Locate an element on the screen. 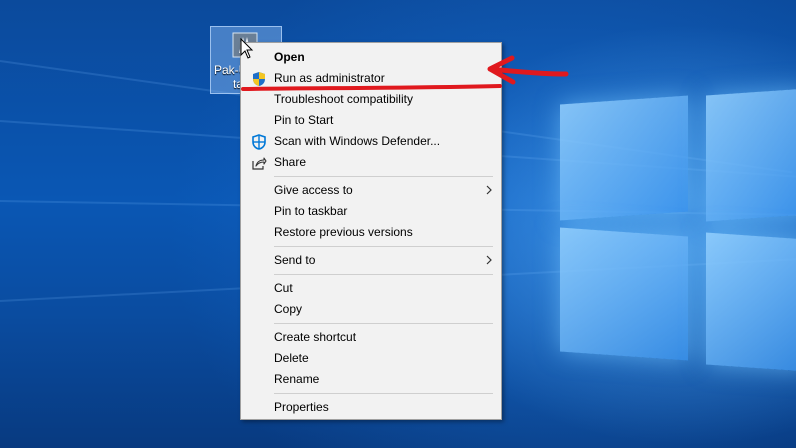 The image size is (796, 448). menu-item-send-to: Send to is located at coordinates (371, 260).